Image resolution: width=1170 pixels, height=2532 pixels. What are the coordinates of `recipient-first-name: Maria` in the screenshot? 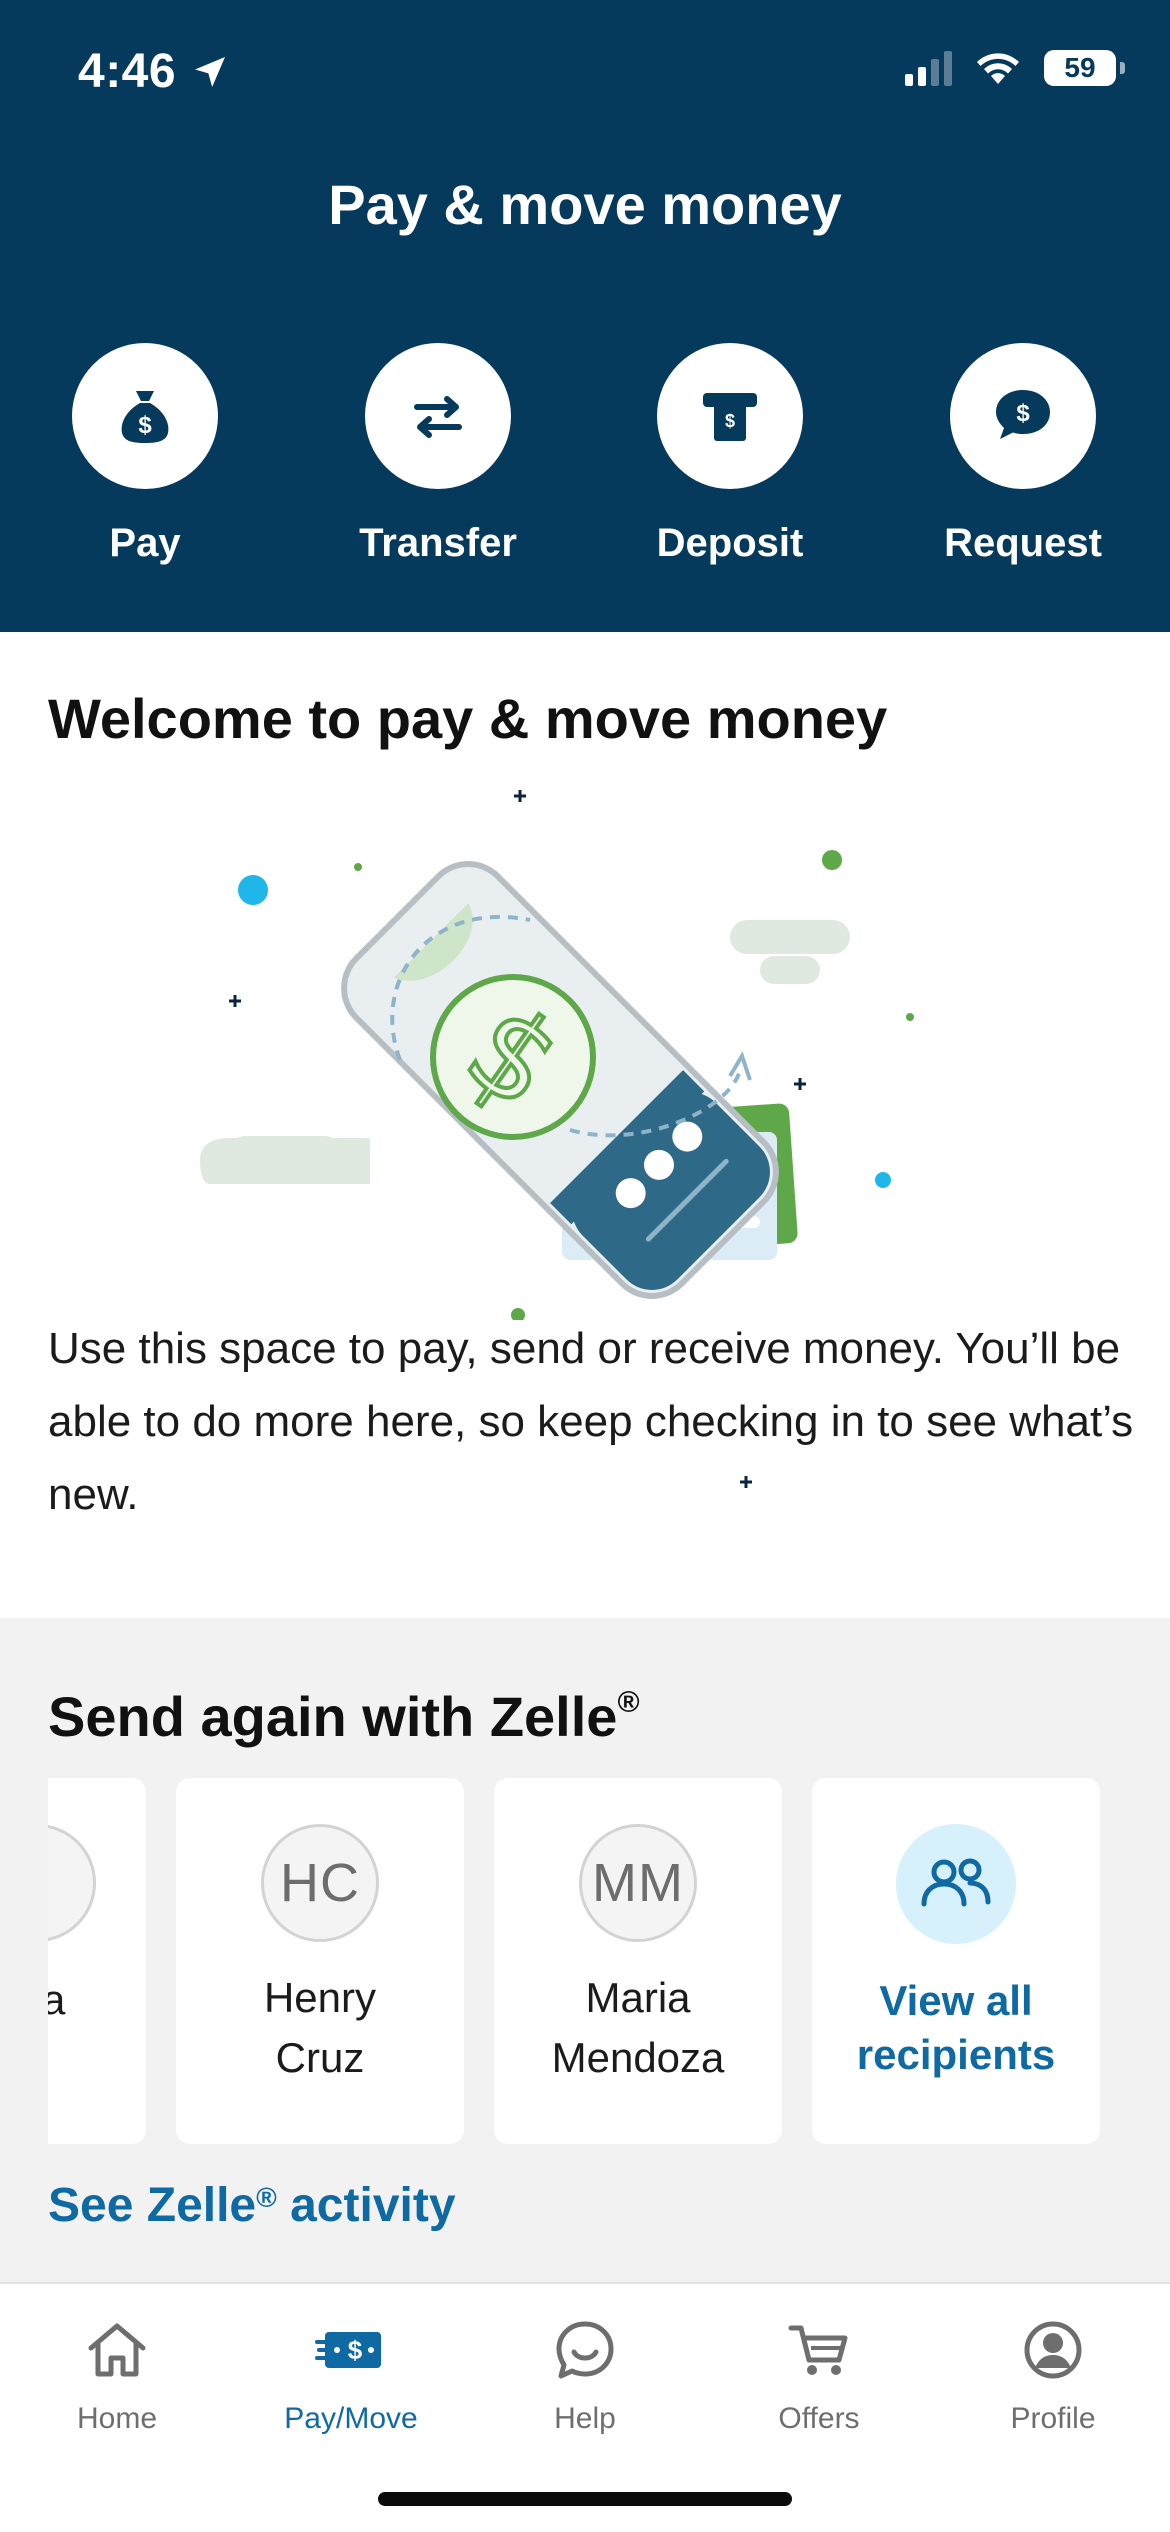 It's located at (638, 1997).